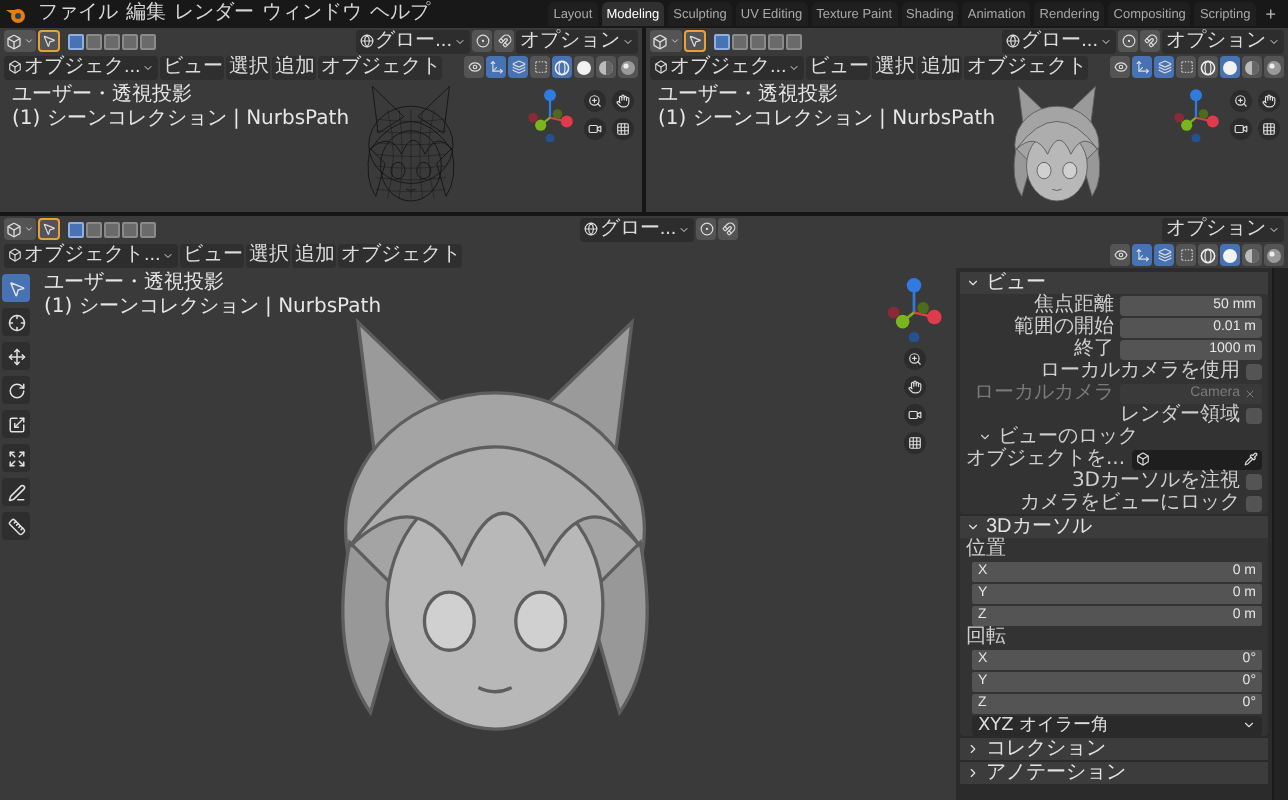  Describe the element at coordinates (1114, 749) in the screenshot. I see `panel-header: コレクション` at that location.